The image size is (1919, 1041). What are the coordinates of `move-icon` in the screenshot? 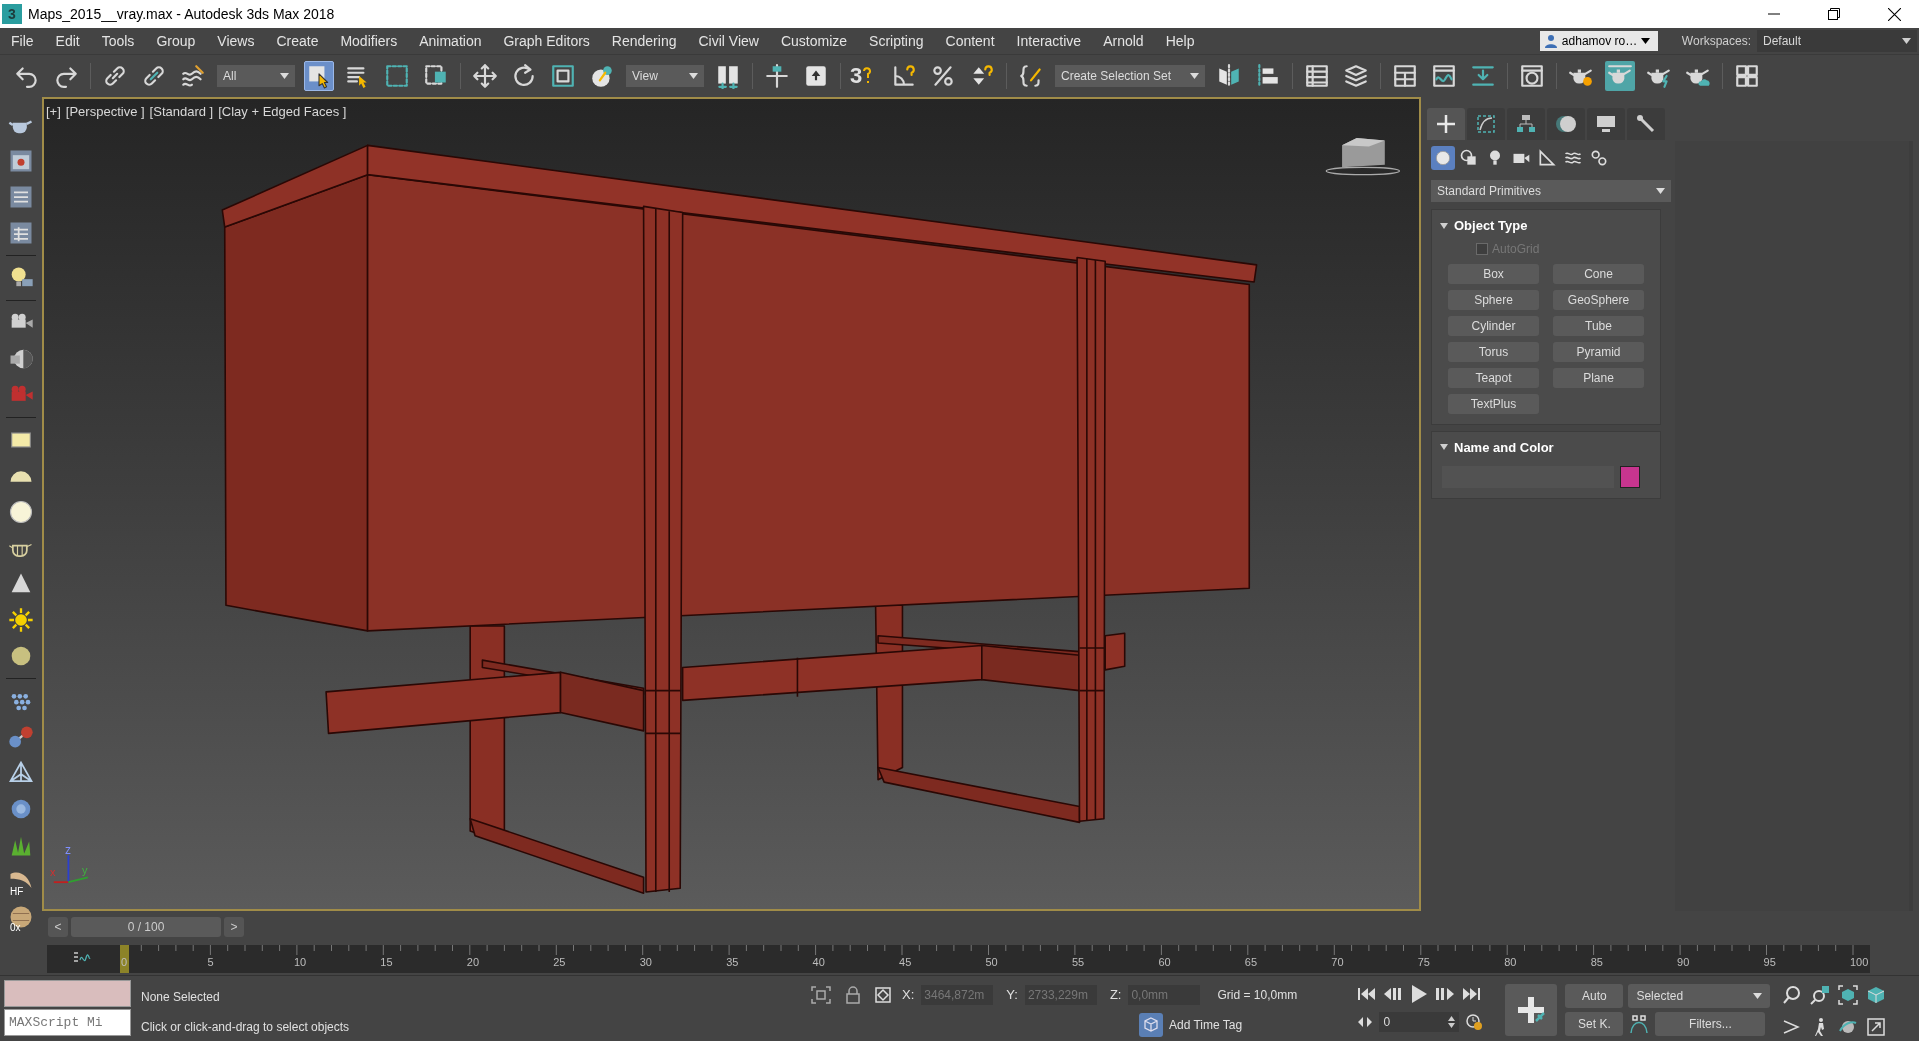 It's located at (485, 76).